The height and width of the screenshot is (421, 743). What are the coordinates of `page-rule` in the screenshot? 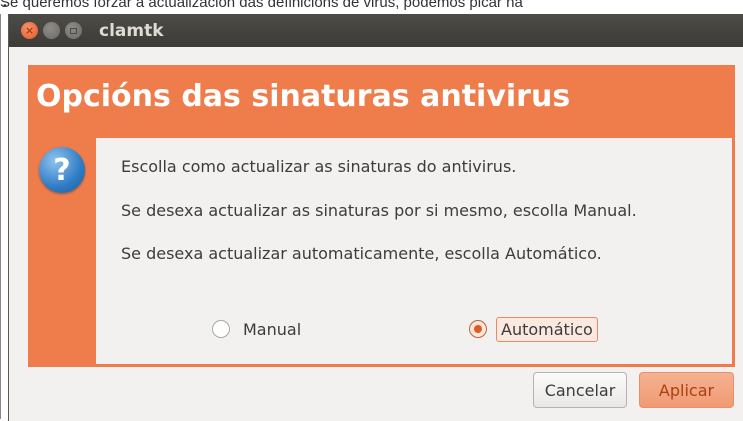 It's located at (0, 216).